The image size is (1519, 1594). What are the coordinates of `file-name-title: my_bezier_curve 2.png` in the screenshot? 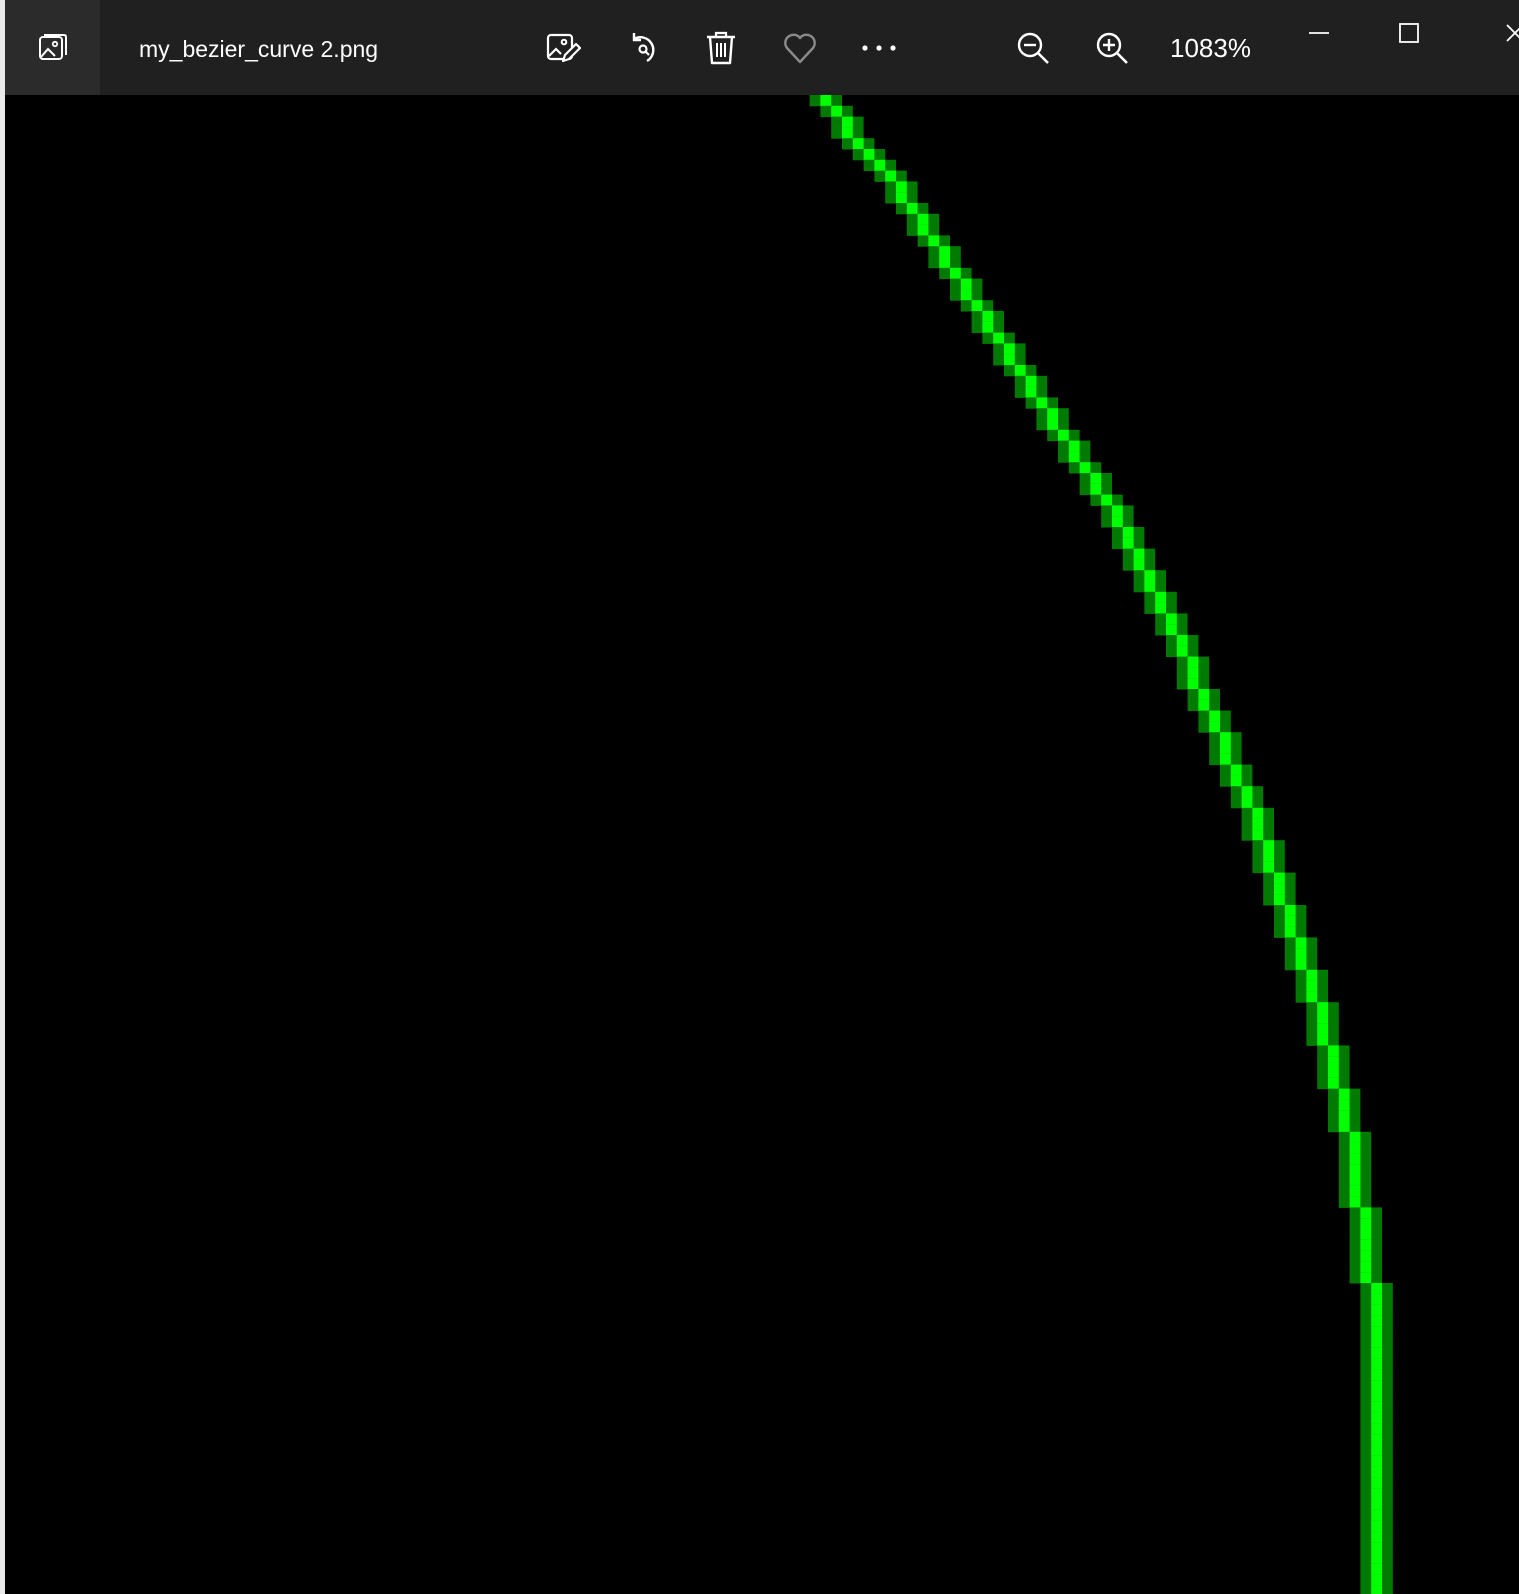 It's located at (259, 49).